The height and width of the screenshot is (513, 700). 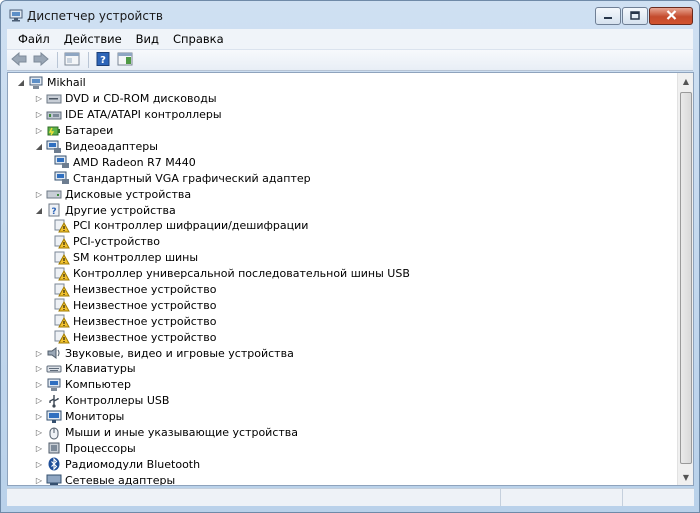 What do you see at coordinates (343, 385) in the screenshot?
I see `category-computer: ▷ Компьютер` at bounding box center [343, 385].